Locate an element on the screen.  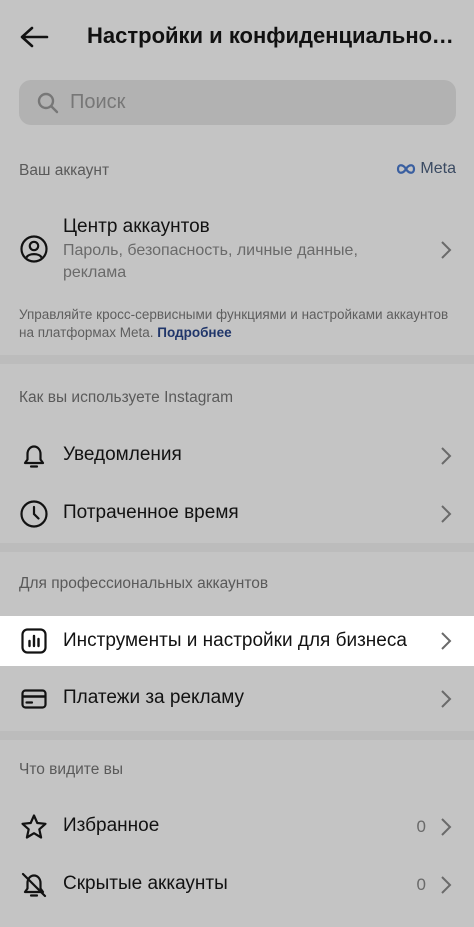
notifications-label: Уведомления is located at coordinates (122, 454).